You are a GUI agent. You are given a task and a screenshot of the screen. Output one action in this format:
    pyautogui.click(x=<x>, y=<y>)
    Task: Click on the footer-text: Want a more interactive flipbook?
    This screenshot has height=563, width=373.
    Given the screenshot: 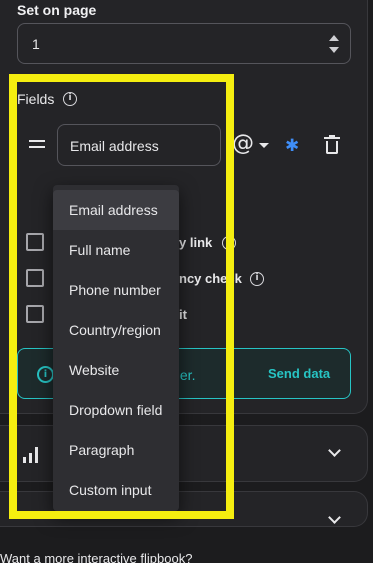 What is the action you would take?
    pyautogui.click(x=96, y=557)
    